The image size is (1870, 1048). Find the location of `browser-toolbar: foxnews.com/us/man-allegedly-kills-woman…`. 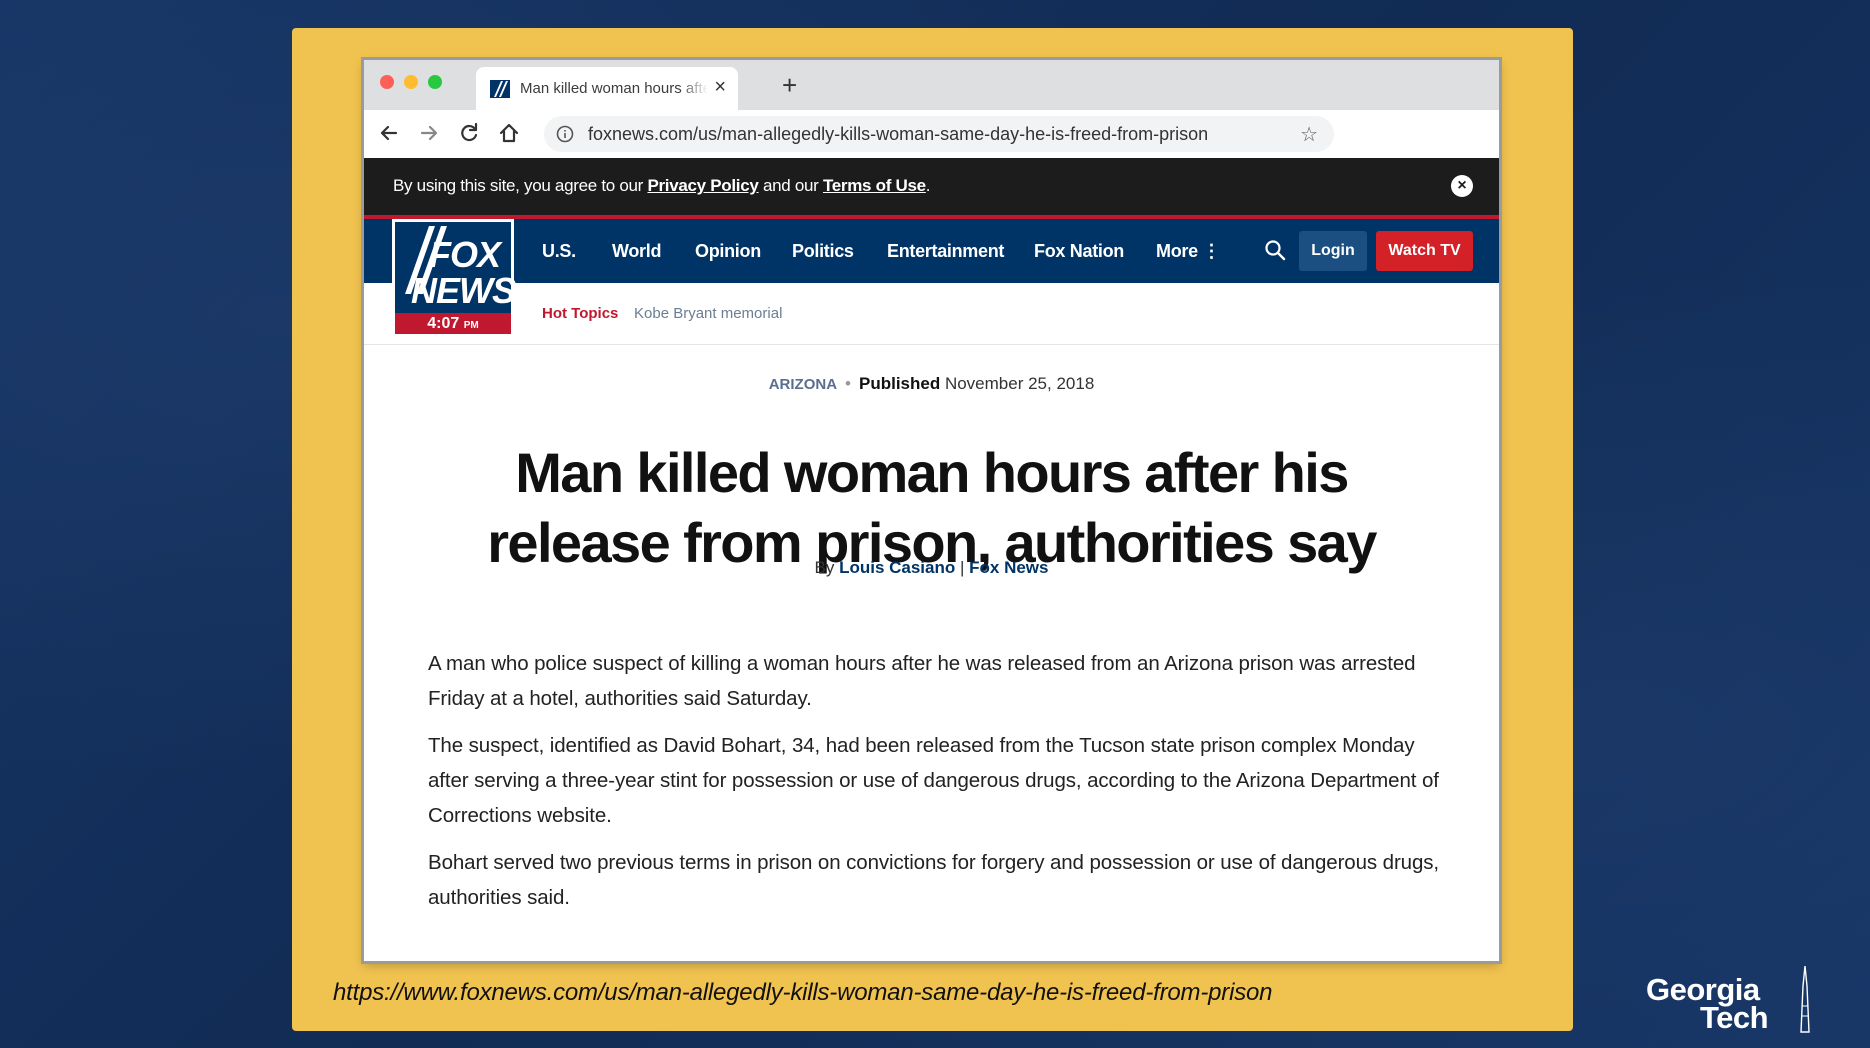

browser-toolbar: foxnews.com/us/man-allegedly-kills-woman… is located at coordinates (931, 134).